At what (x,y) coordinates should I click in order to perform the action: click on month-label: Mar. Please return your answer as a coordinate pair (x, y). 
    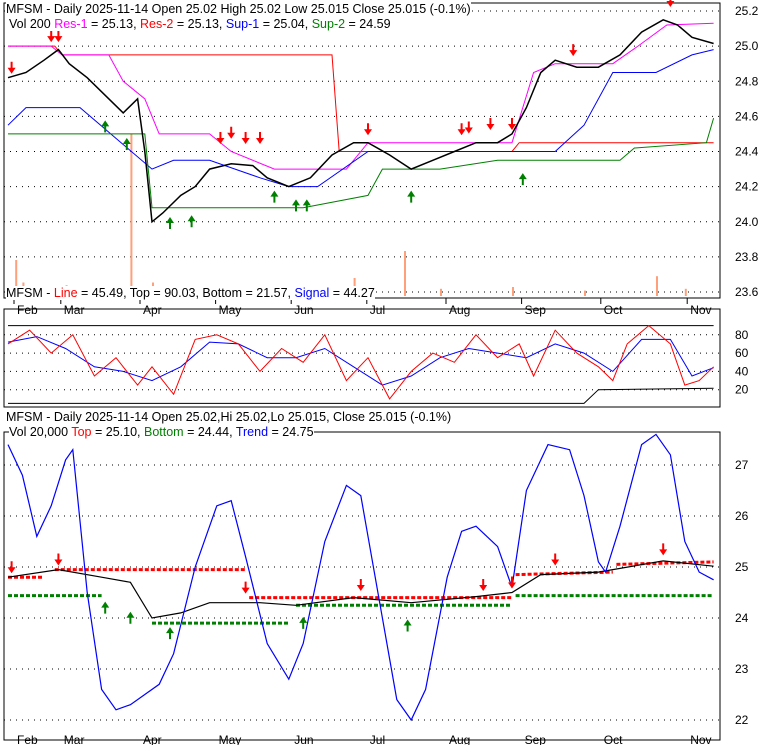
    Looking at the image, I should click on (74, 310).